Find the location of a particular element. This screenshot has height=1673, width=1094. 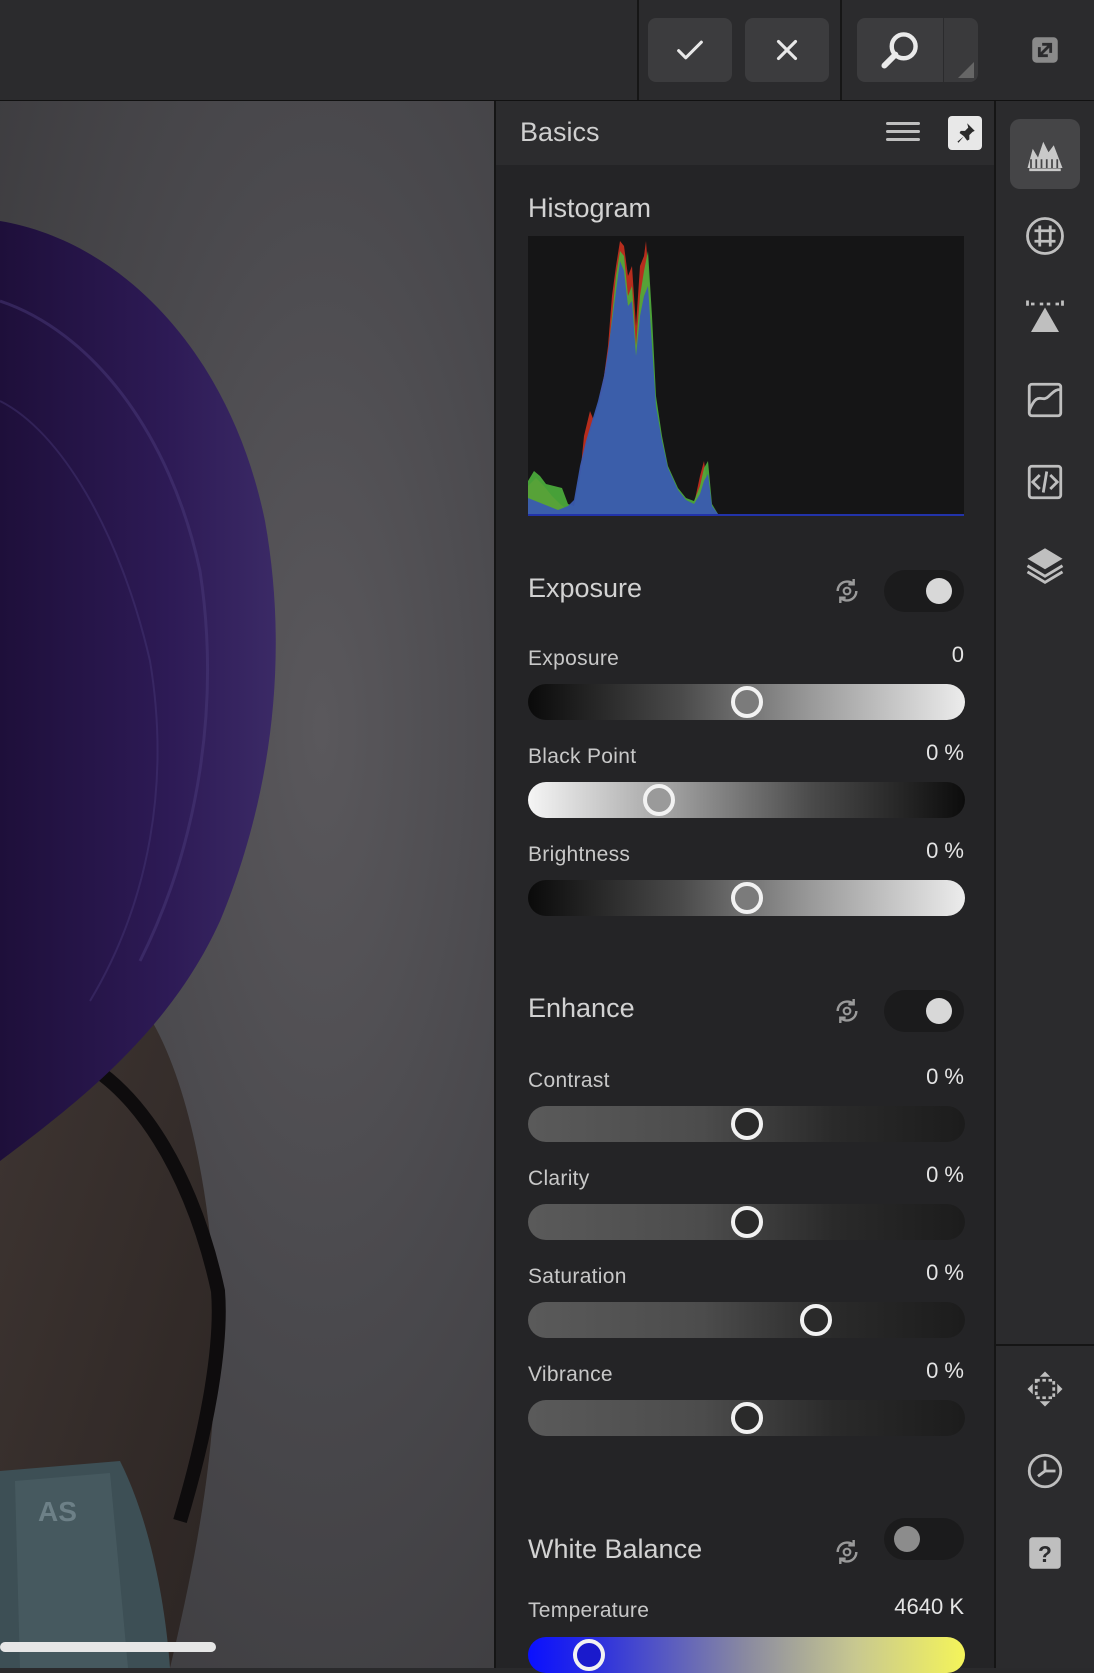

magnifier-icon is located at coordinates (899, 50).